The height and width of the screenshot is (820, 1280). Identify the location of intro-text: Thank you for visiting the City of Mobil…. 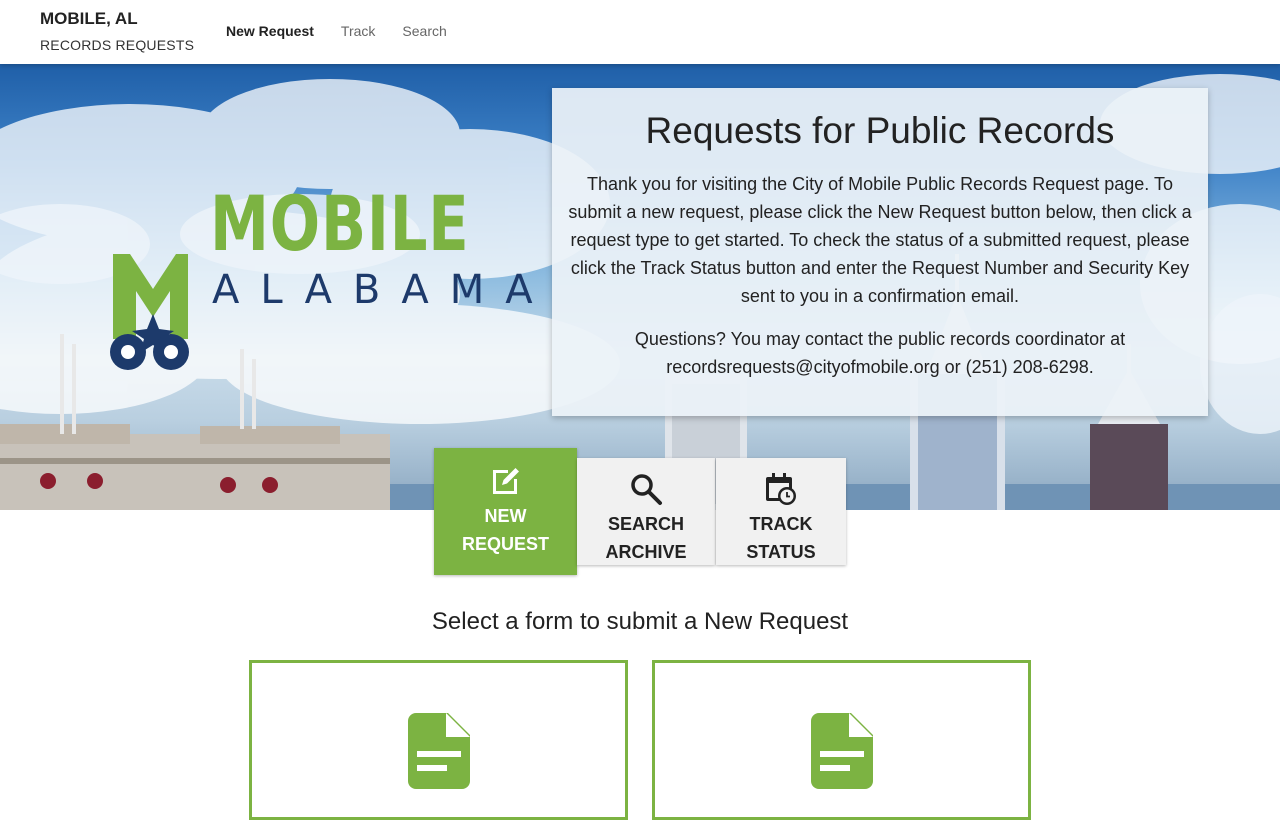
(880, 240).